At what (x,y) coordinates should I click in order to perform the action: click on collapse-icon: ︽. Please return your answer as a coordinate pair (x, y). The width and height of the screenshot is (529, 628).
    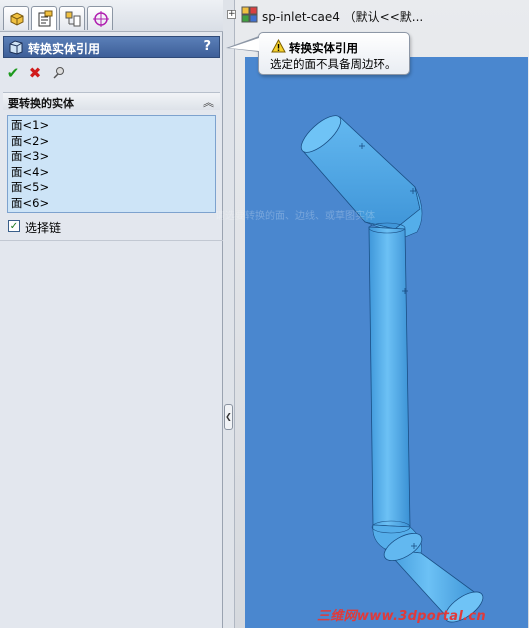
    Looking at the image, I should click on (208, 102).